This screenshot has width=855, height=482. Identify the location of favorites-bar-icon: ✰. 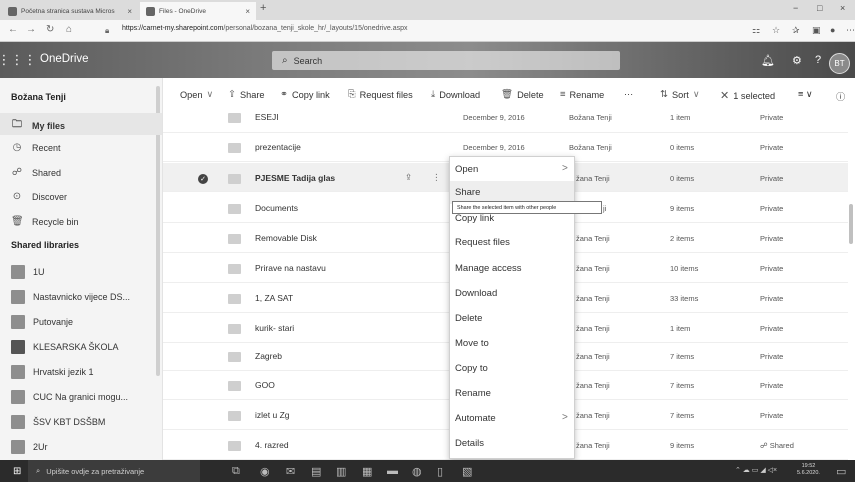
(796, 30).